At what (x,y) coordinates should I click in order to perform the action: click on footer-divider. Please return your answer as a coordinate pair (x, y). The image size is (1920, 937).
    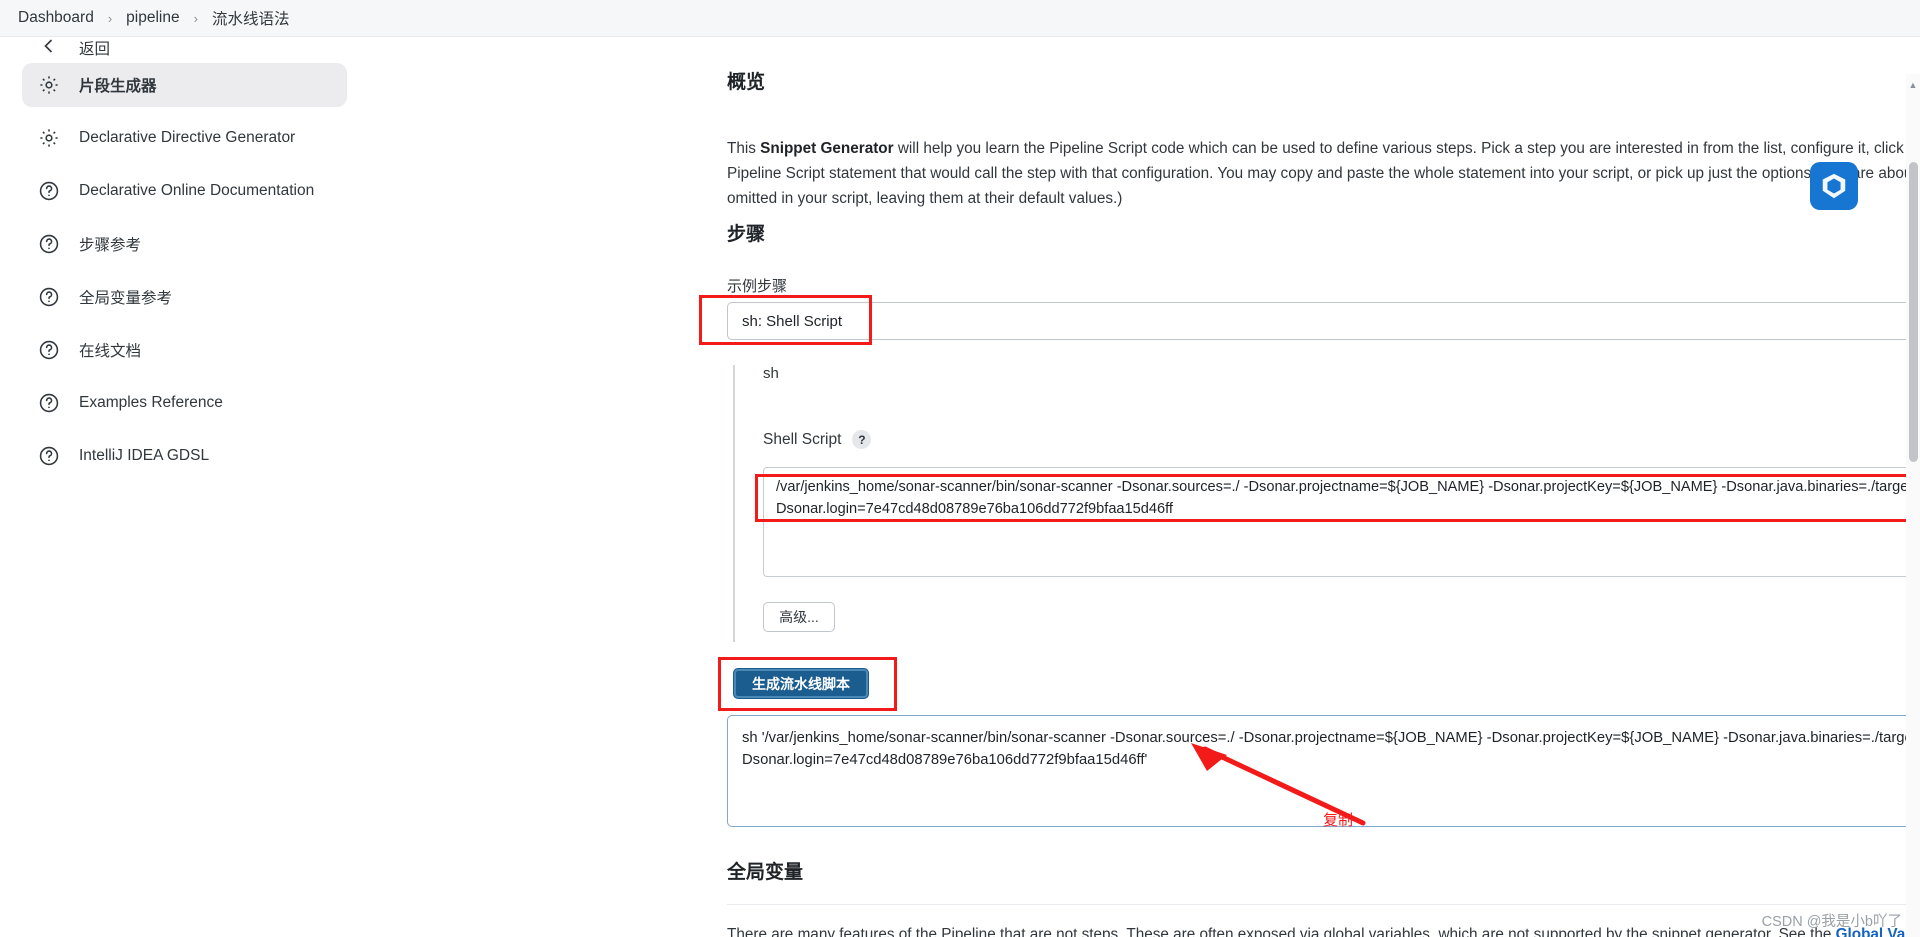
    Looking at the image, I should click on (1323, 904).